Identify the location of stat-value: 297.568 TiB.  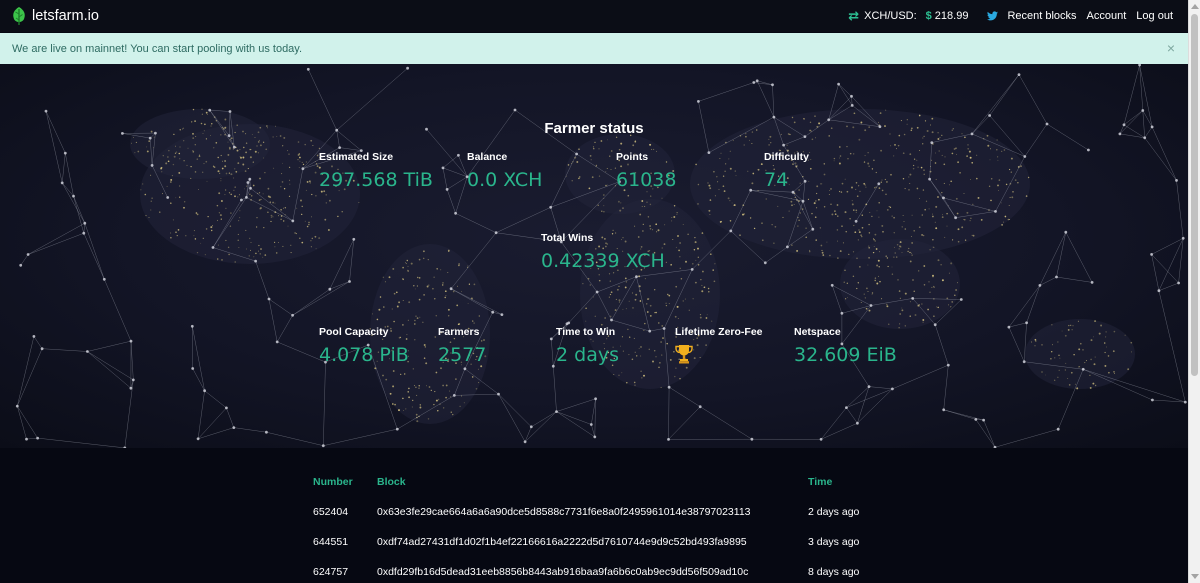
(376, 180).